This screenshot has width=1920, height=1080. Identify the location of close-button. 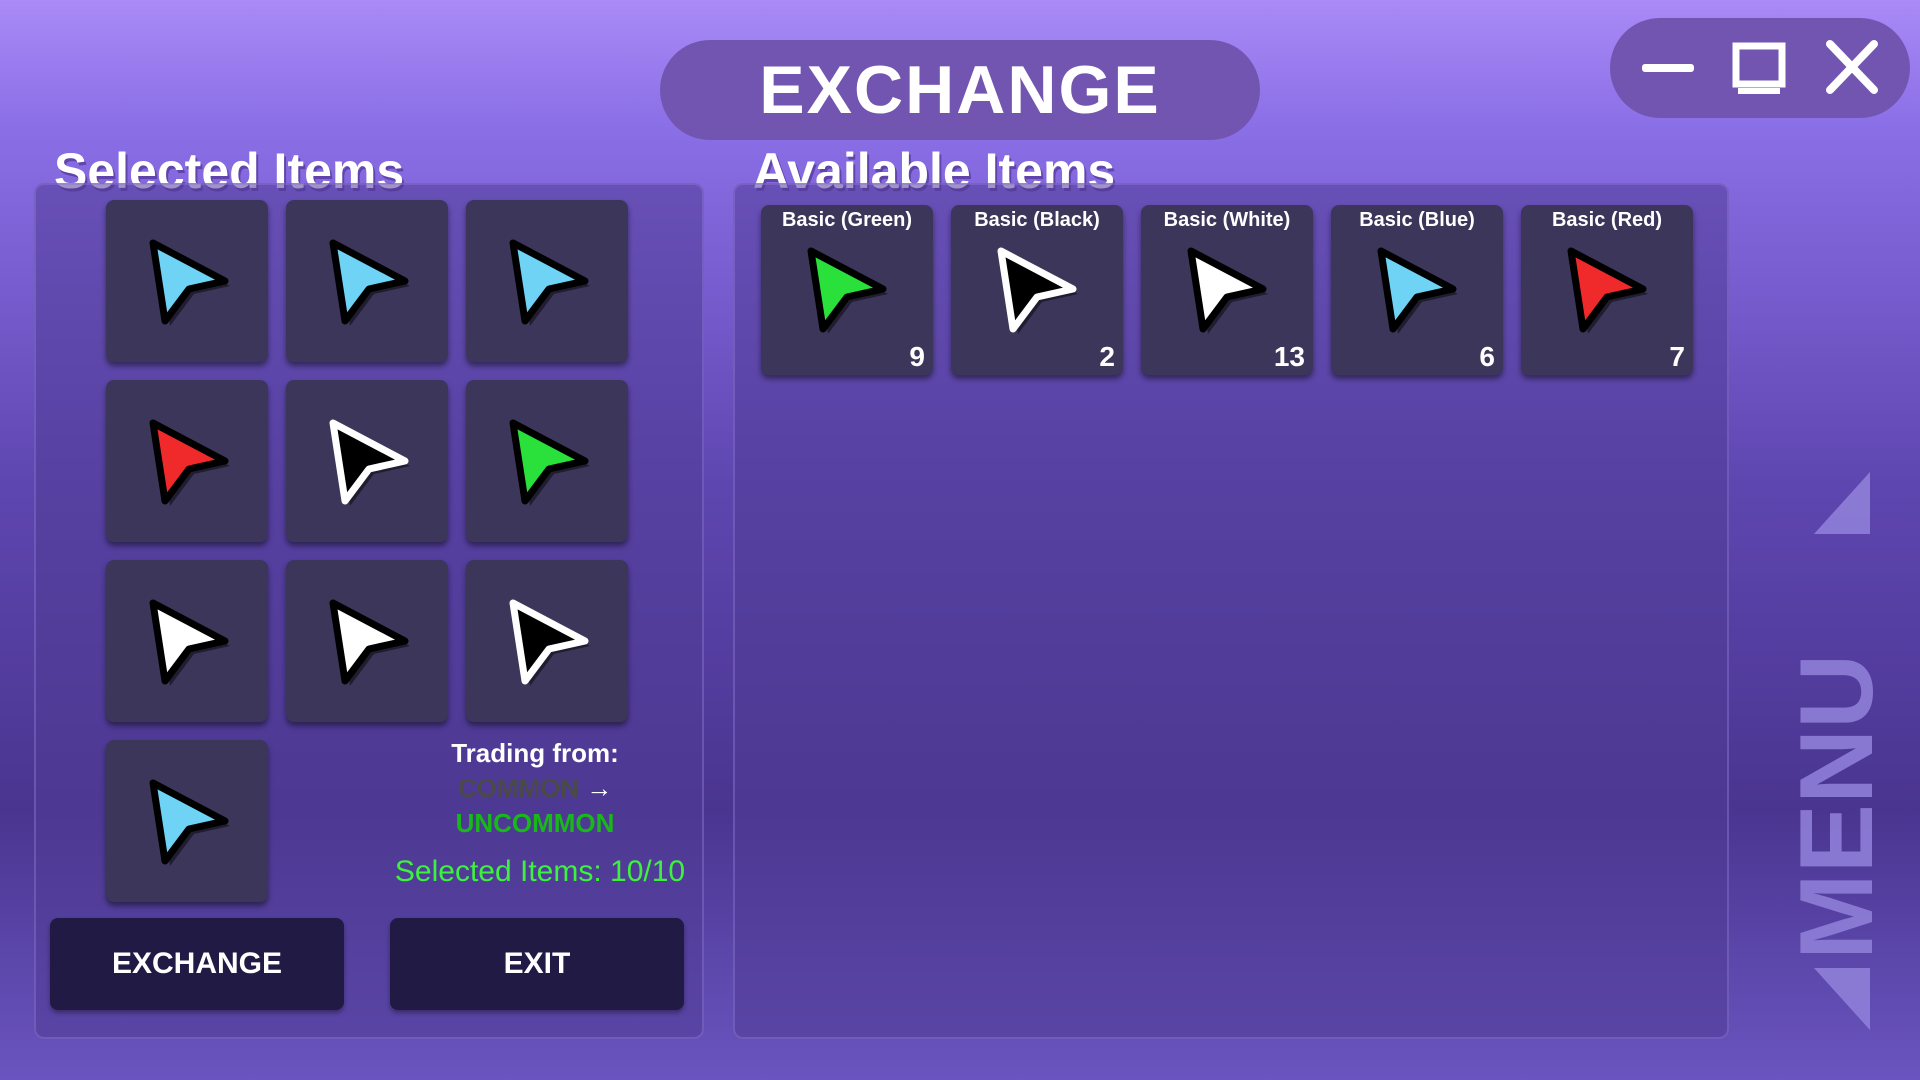
(1852, 68).